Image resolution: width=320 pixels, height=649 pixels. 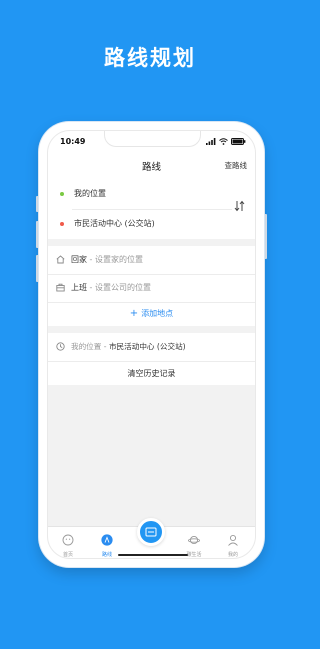 I want to click on history-item: 我的位置 - 市民活动中心 (公交站), so click(x=151, y=347).